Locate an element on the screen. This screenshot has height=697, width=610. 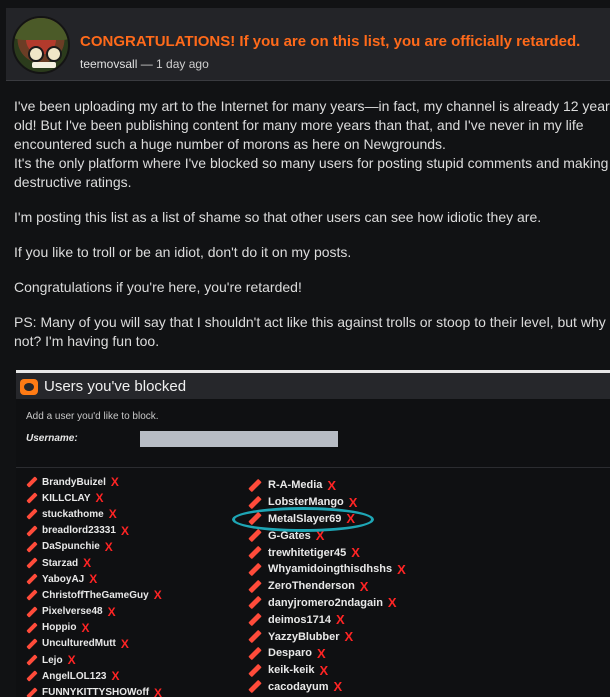
blocked-user-item: deimos1714 X is located at coordinates (327, 619).